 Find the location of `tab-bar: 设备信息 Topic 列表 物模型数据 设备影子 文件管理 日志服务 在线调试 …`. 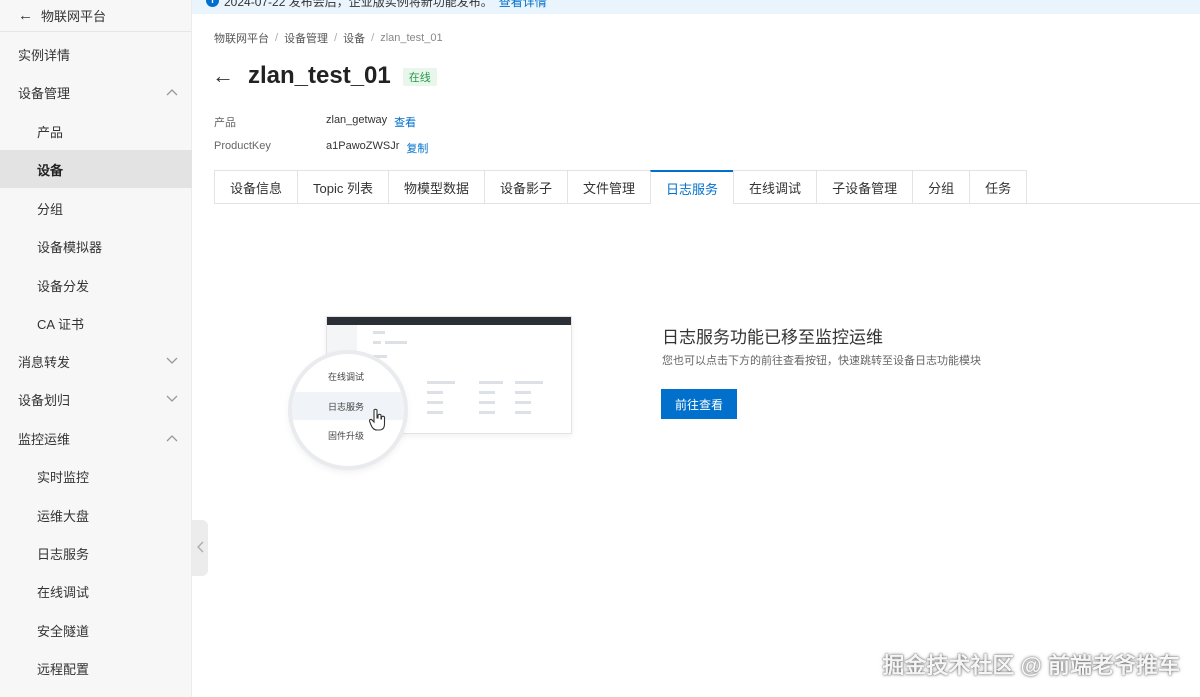

tab-bar: 设备信息 Topic 列表 物模型数据 设备影子 文件管理 日志服务 在线调试 … is located at coordinates (707, 187).